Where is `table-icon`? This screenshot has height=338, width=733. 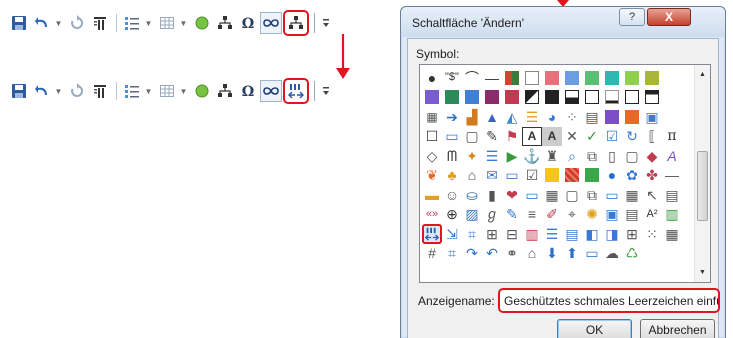
table-icon is located at coordinates (167, 23).